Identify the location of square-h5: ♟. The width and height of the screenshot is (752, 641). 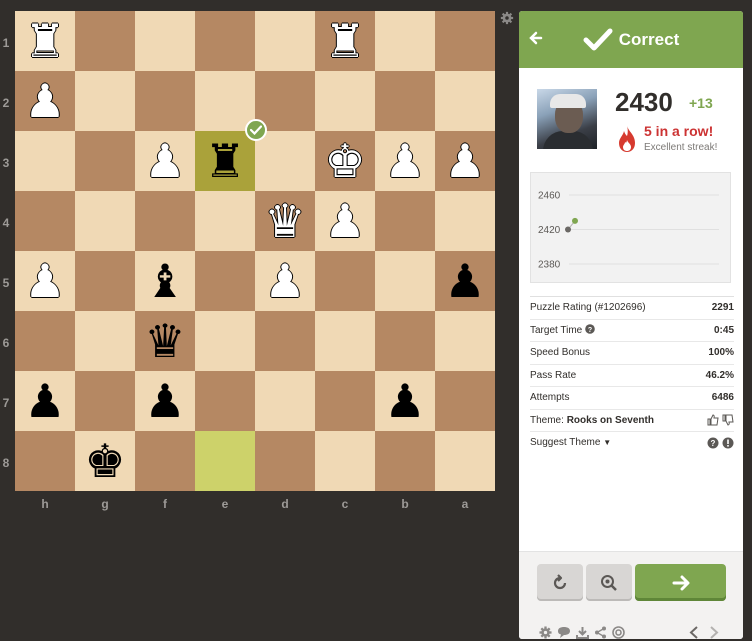
(45, 281).